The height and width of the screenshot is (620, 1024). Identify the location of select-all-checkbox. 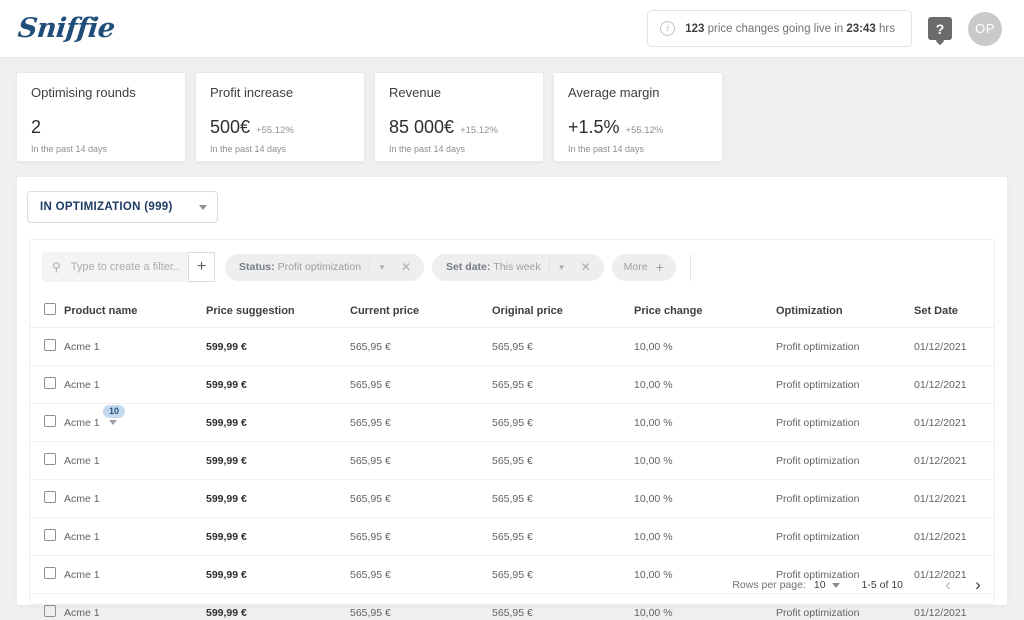
(50, 309).